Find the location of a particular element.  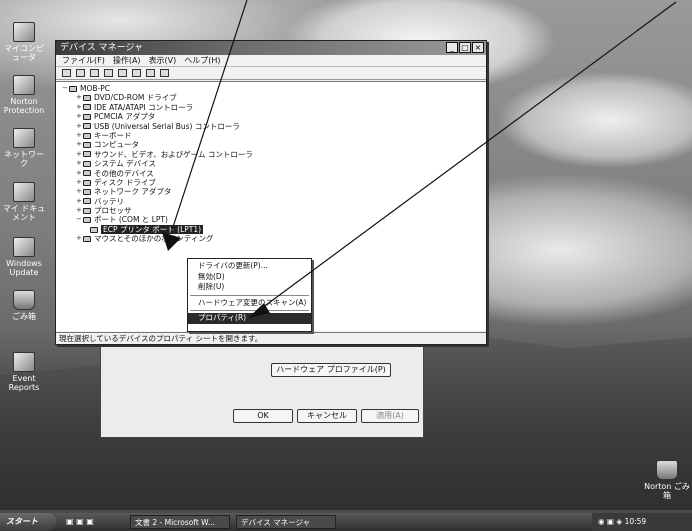

system-tray: ◉ ▣ ◈ 10:59 is located at coordinates (642, 522).